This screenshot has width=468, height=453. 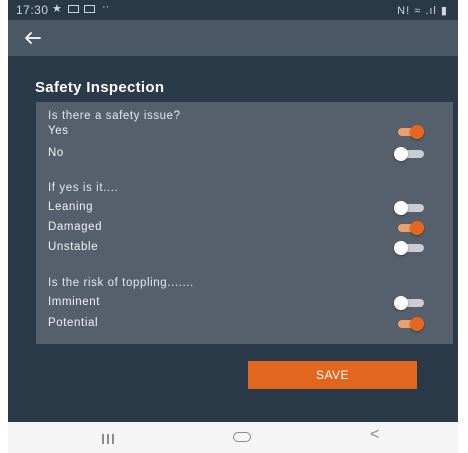 What do you see at coordinates (106, 7) in the screenshot?
I see `more-dots-icon: ··` at bounding box center [106, 7].